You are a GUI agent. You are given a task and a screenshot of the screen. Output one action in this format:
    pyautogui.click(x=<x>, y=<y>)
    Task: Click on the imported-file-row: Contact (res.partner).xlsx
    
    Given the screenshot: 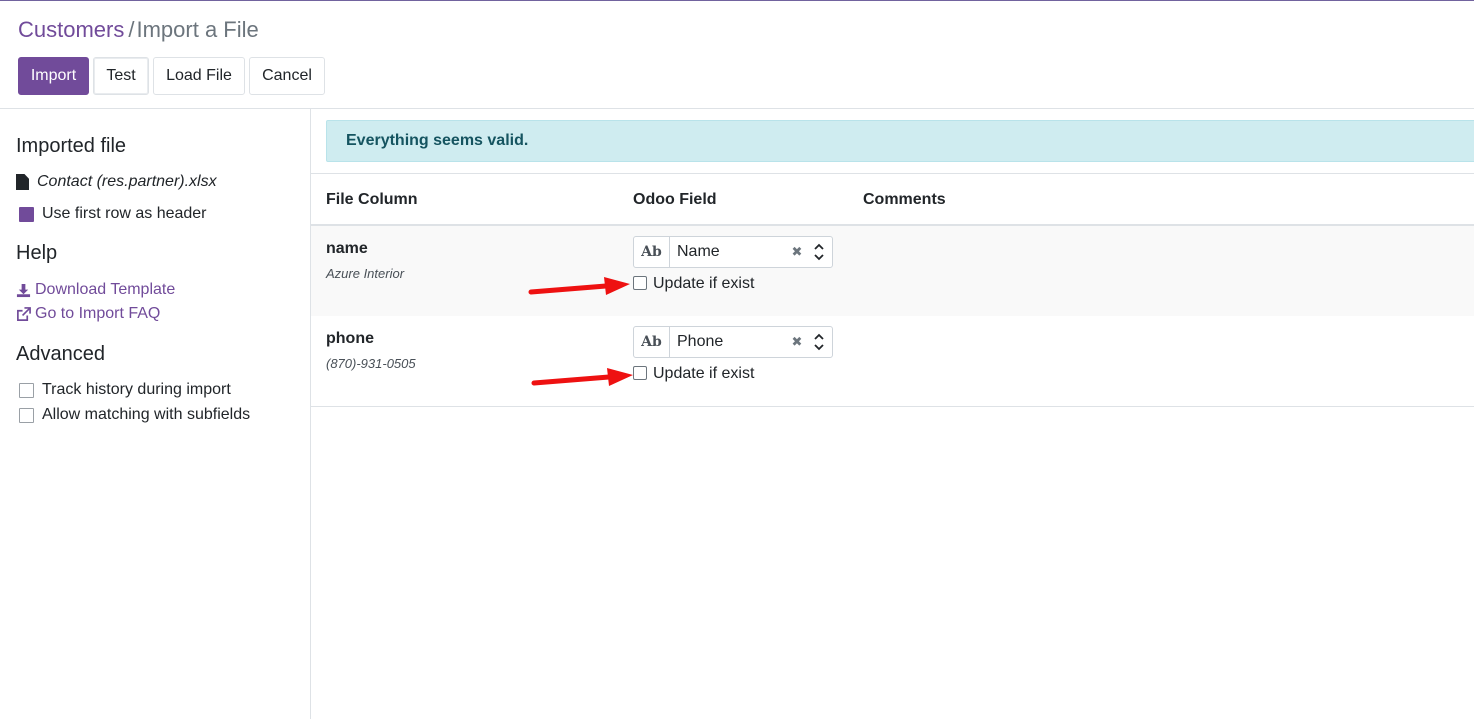 What is the action you would take?
    pyautogui.click(x=116, y=182)
    